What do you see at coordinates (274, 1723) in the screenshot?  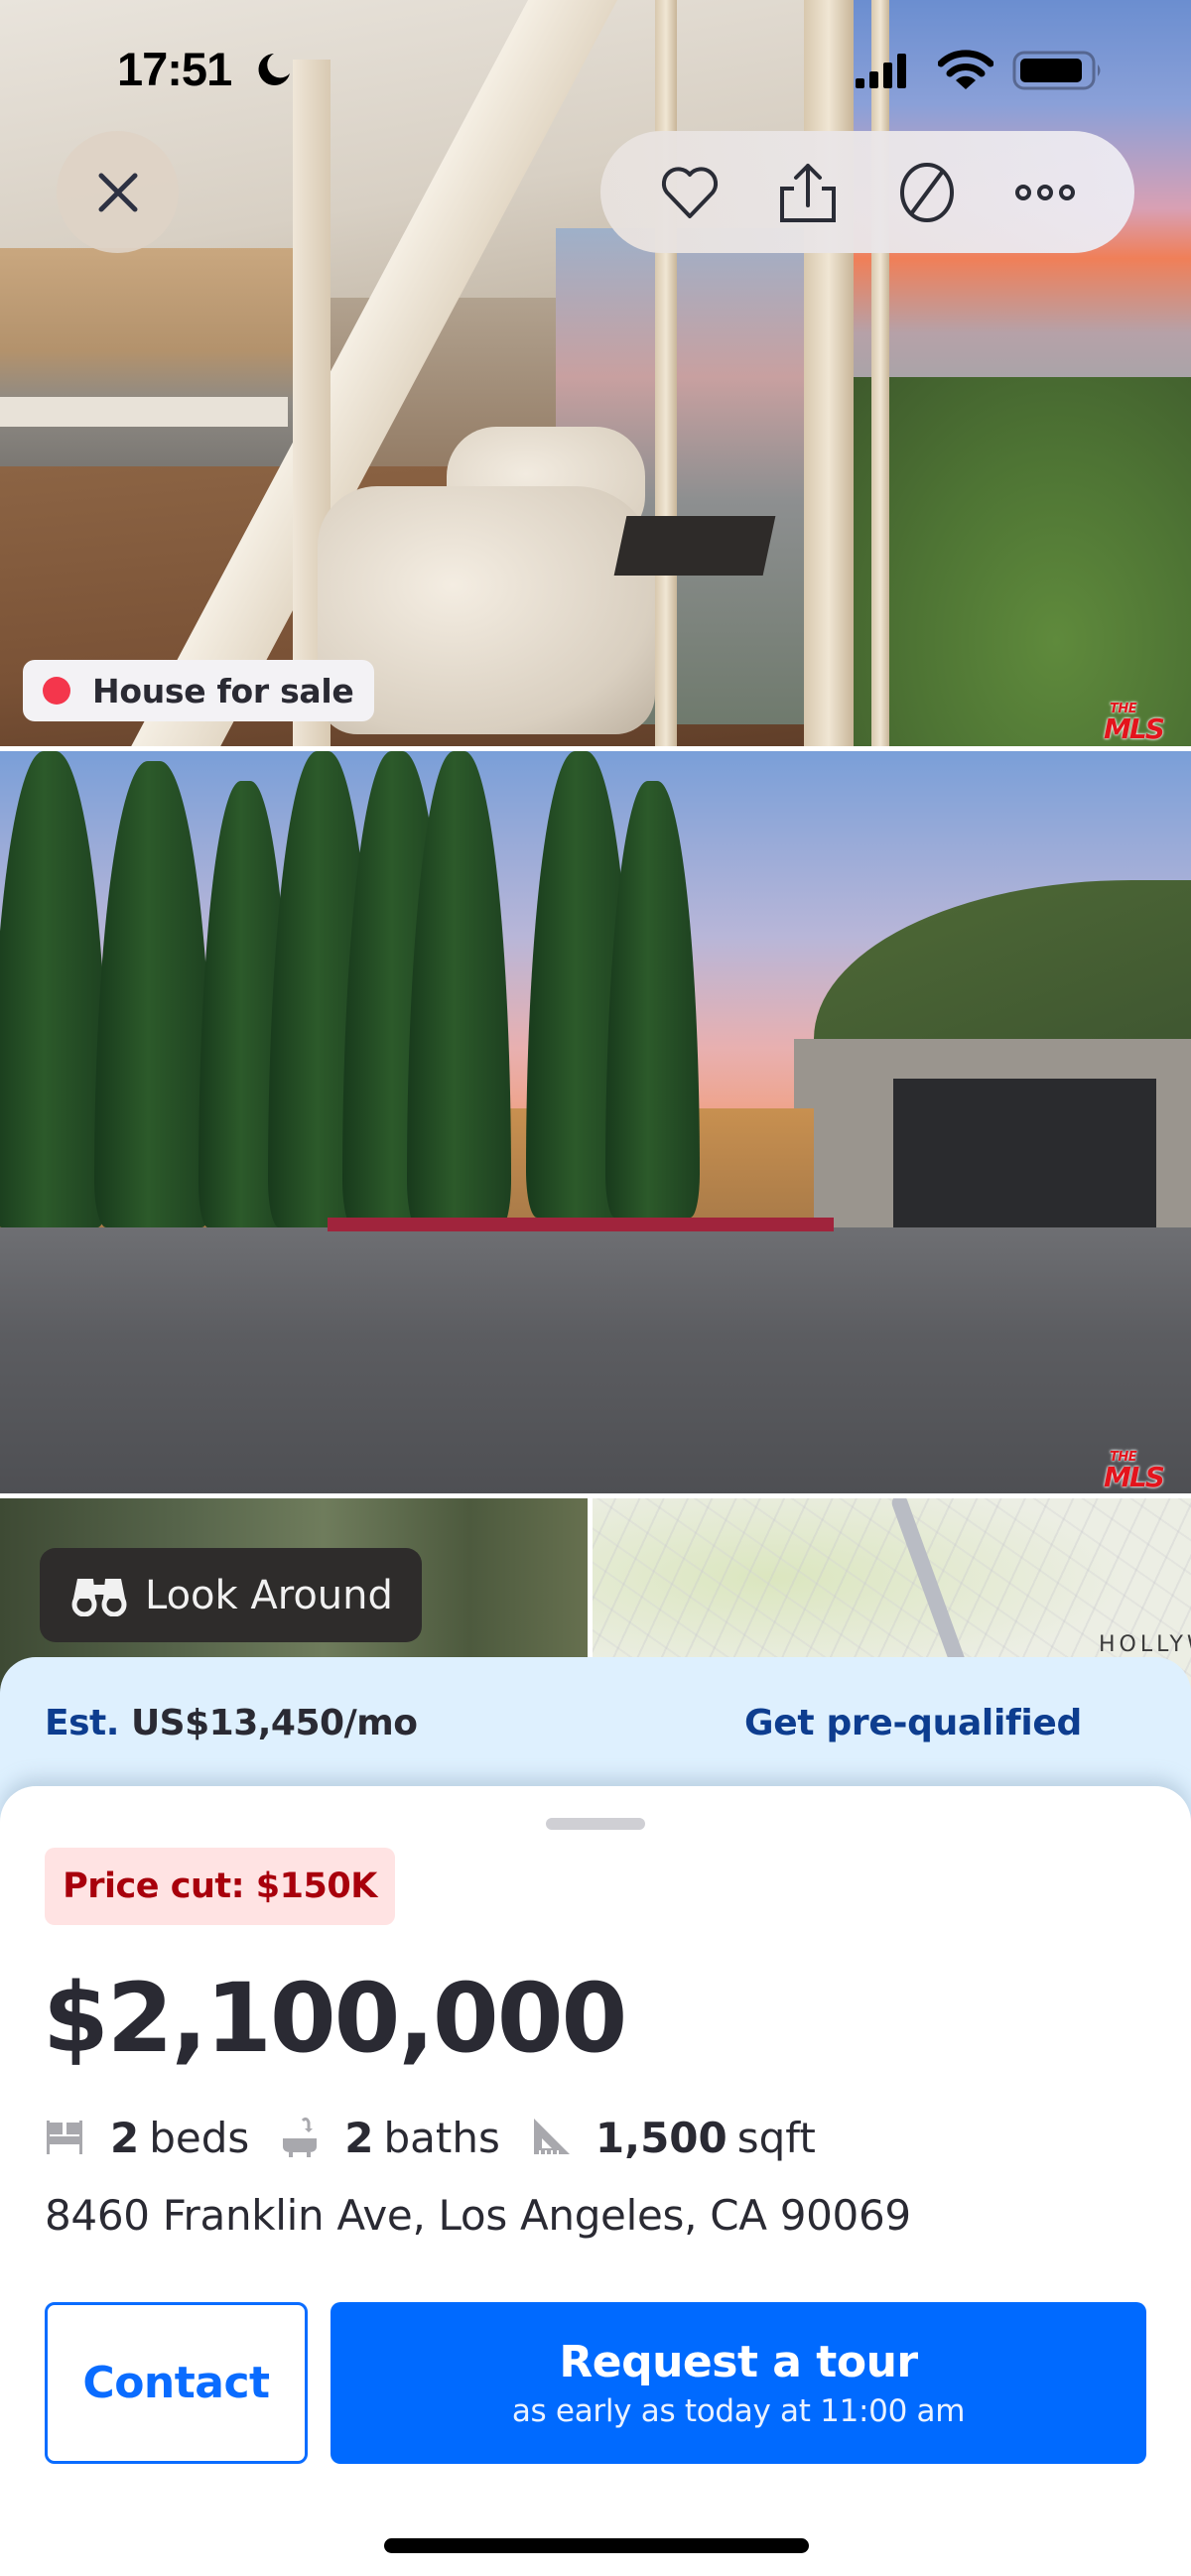 I see `estimated-payment-amount: US$13,450/mo` at bounding box center [274, 1723].